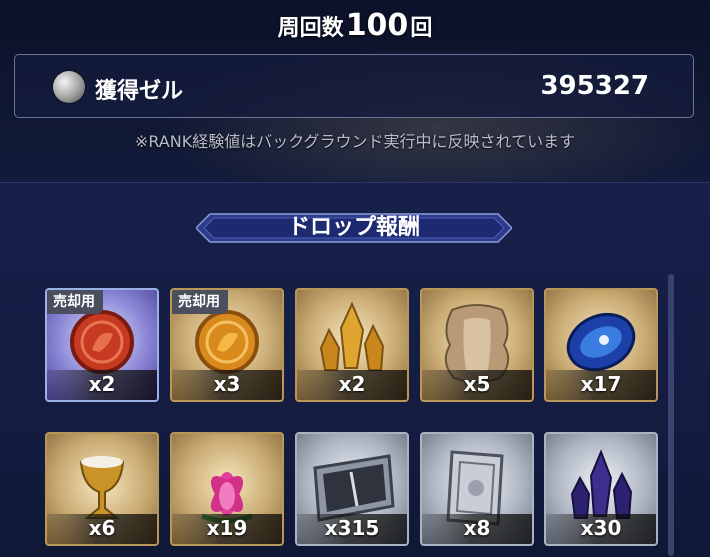 Image resolution: width=710 pixels, height=557 pixels. Describe the element at coordinates (352, 528) in the screenshot. I see `item-quantity: x315` at that location.